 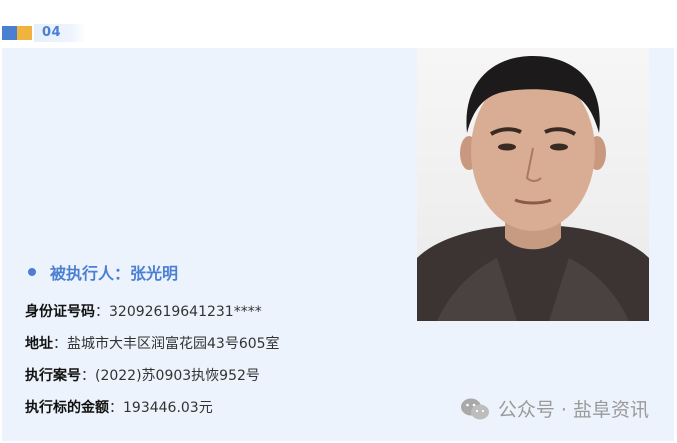 I want to click on address-value: 盐城市大丰区润富花园43号605室, so click(x=173, y=344).